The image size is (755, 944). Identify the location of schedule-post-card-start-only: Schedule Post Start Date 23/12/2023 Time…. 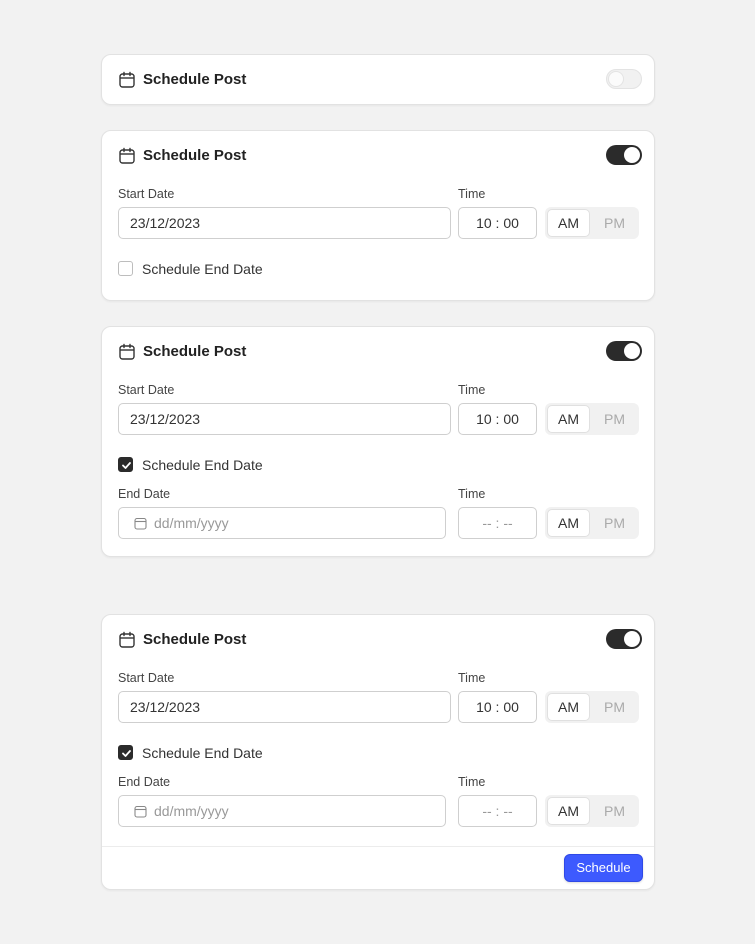
(378, 215).